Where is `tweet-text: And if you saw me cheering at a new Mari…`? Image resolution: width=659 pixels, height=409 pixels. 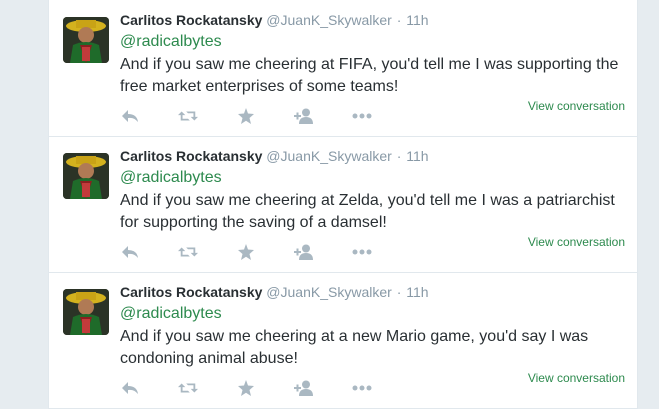 tweet-text: And if you saw me cheering at a new Mari… is located at coordinates (354, 347).